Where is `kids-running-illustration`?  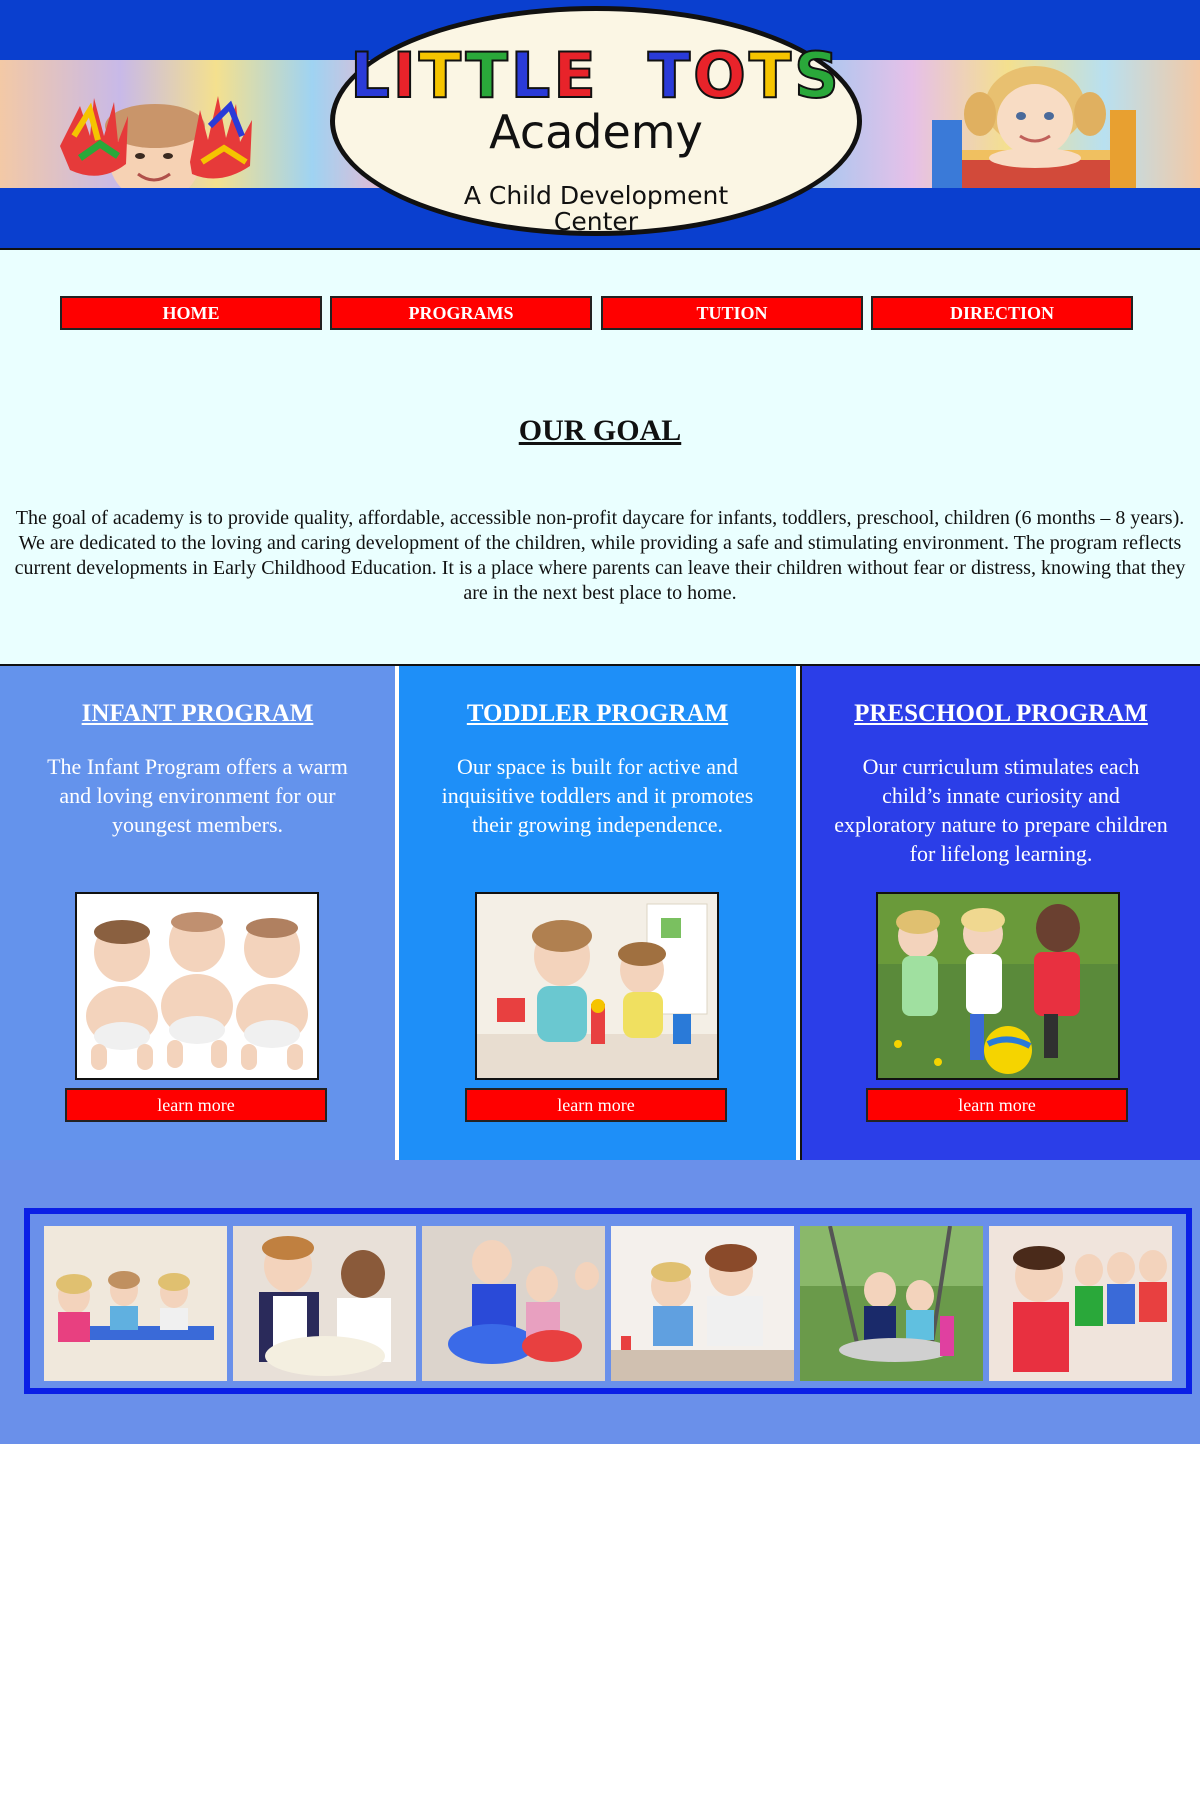
kids-running-illustration is located at coordinates (998, 986).